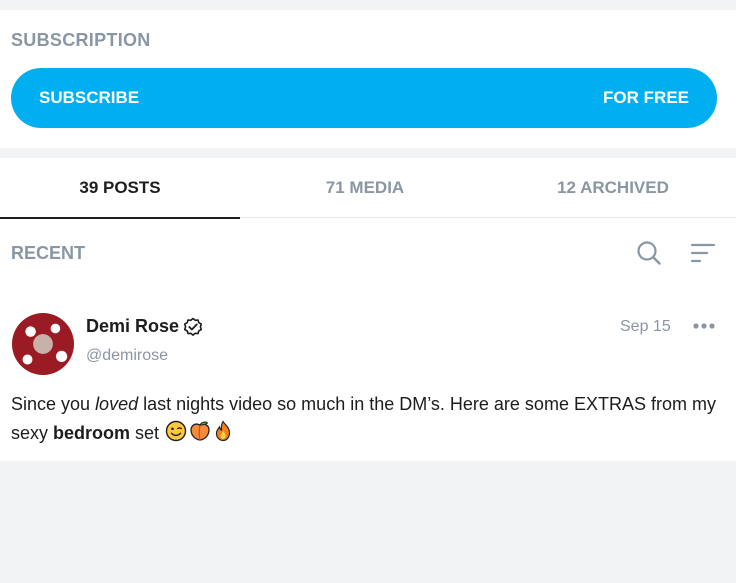 Image resolution: width=736 pixels, height=583 pixels. Describe the element at coordinates (223, 435) in the screenshot. I see `fire-emoji` at that location.